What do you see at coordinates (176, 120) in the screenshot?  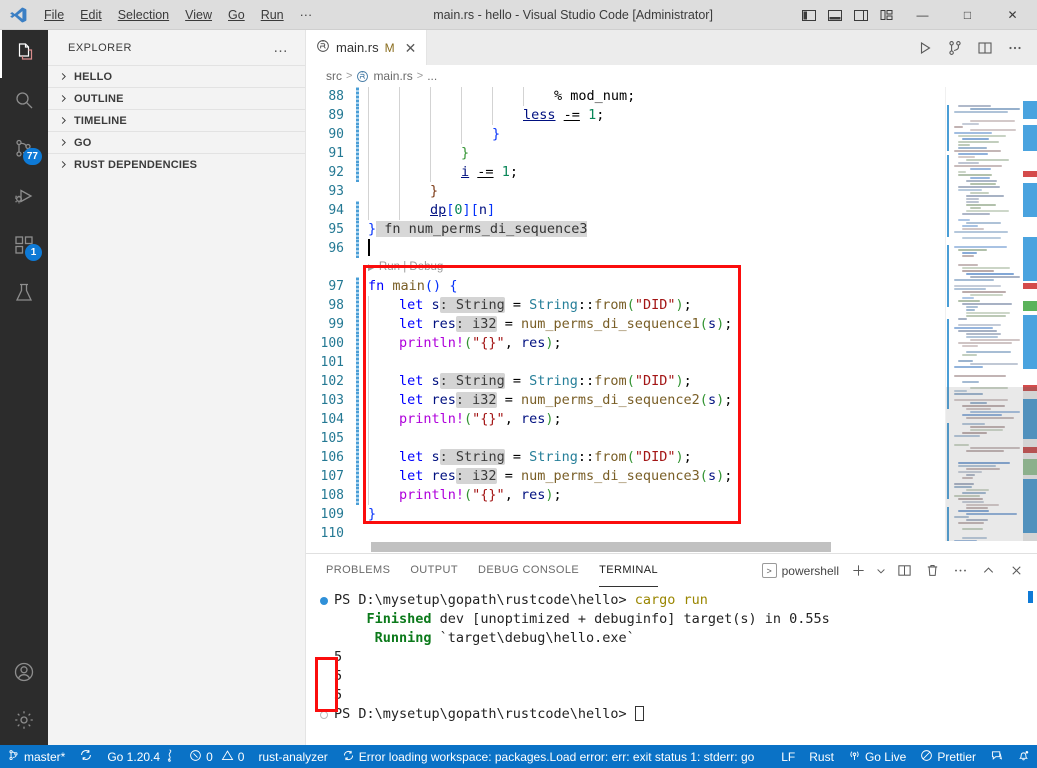 I see `sidebar-item-timeline: TIMELINE` at bounding box center [176, 120].